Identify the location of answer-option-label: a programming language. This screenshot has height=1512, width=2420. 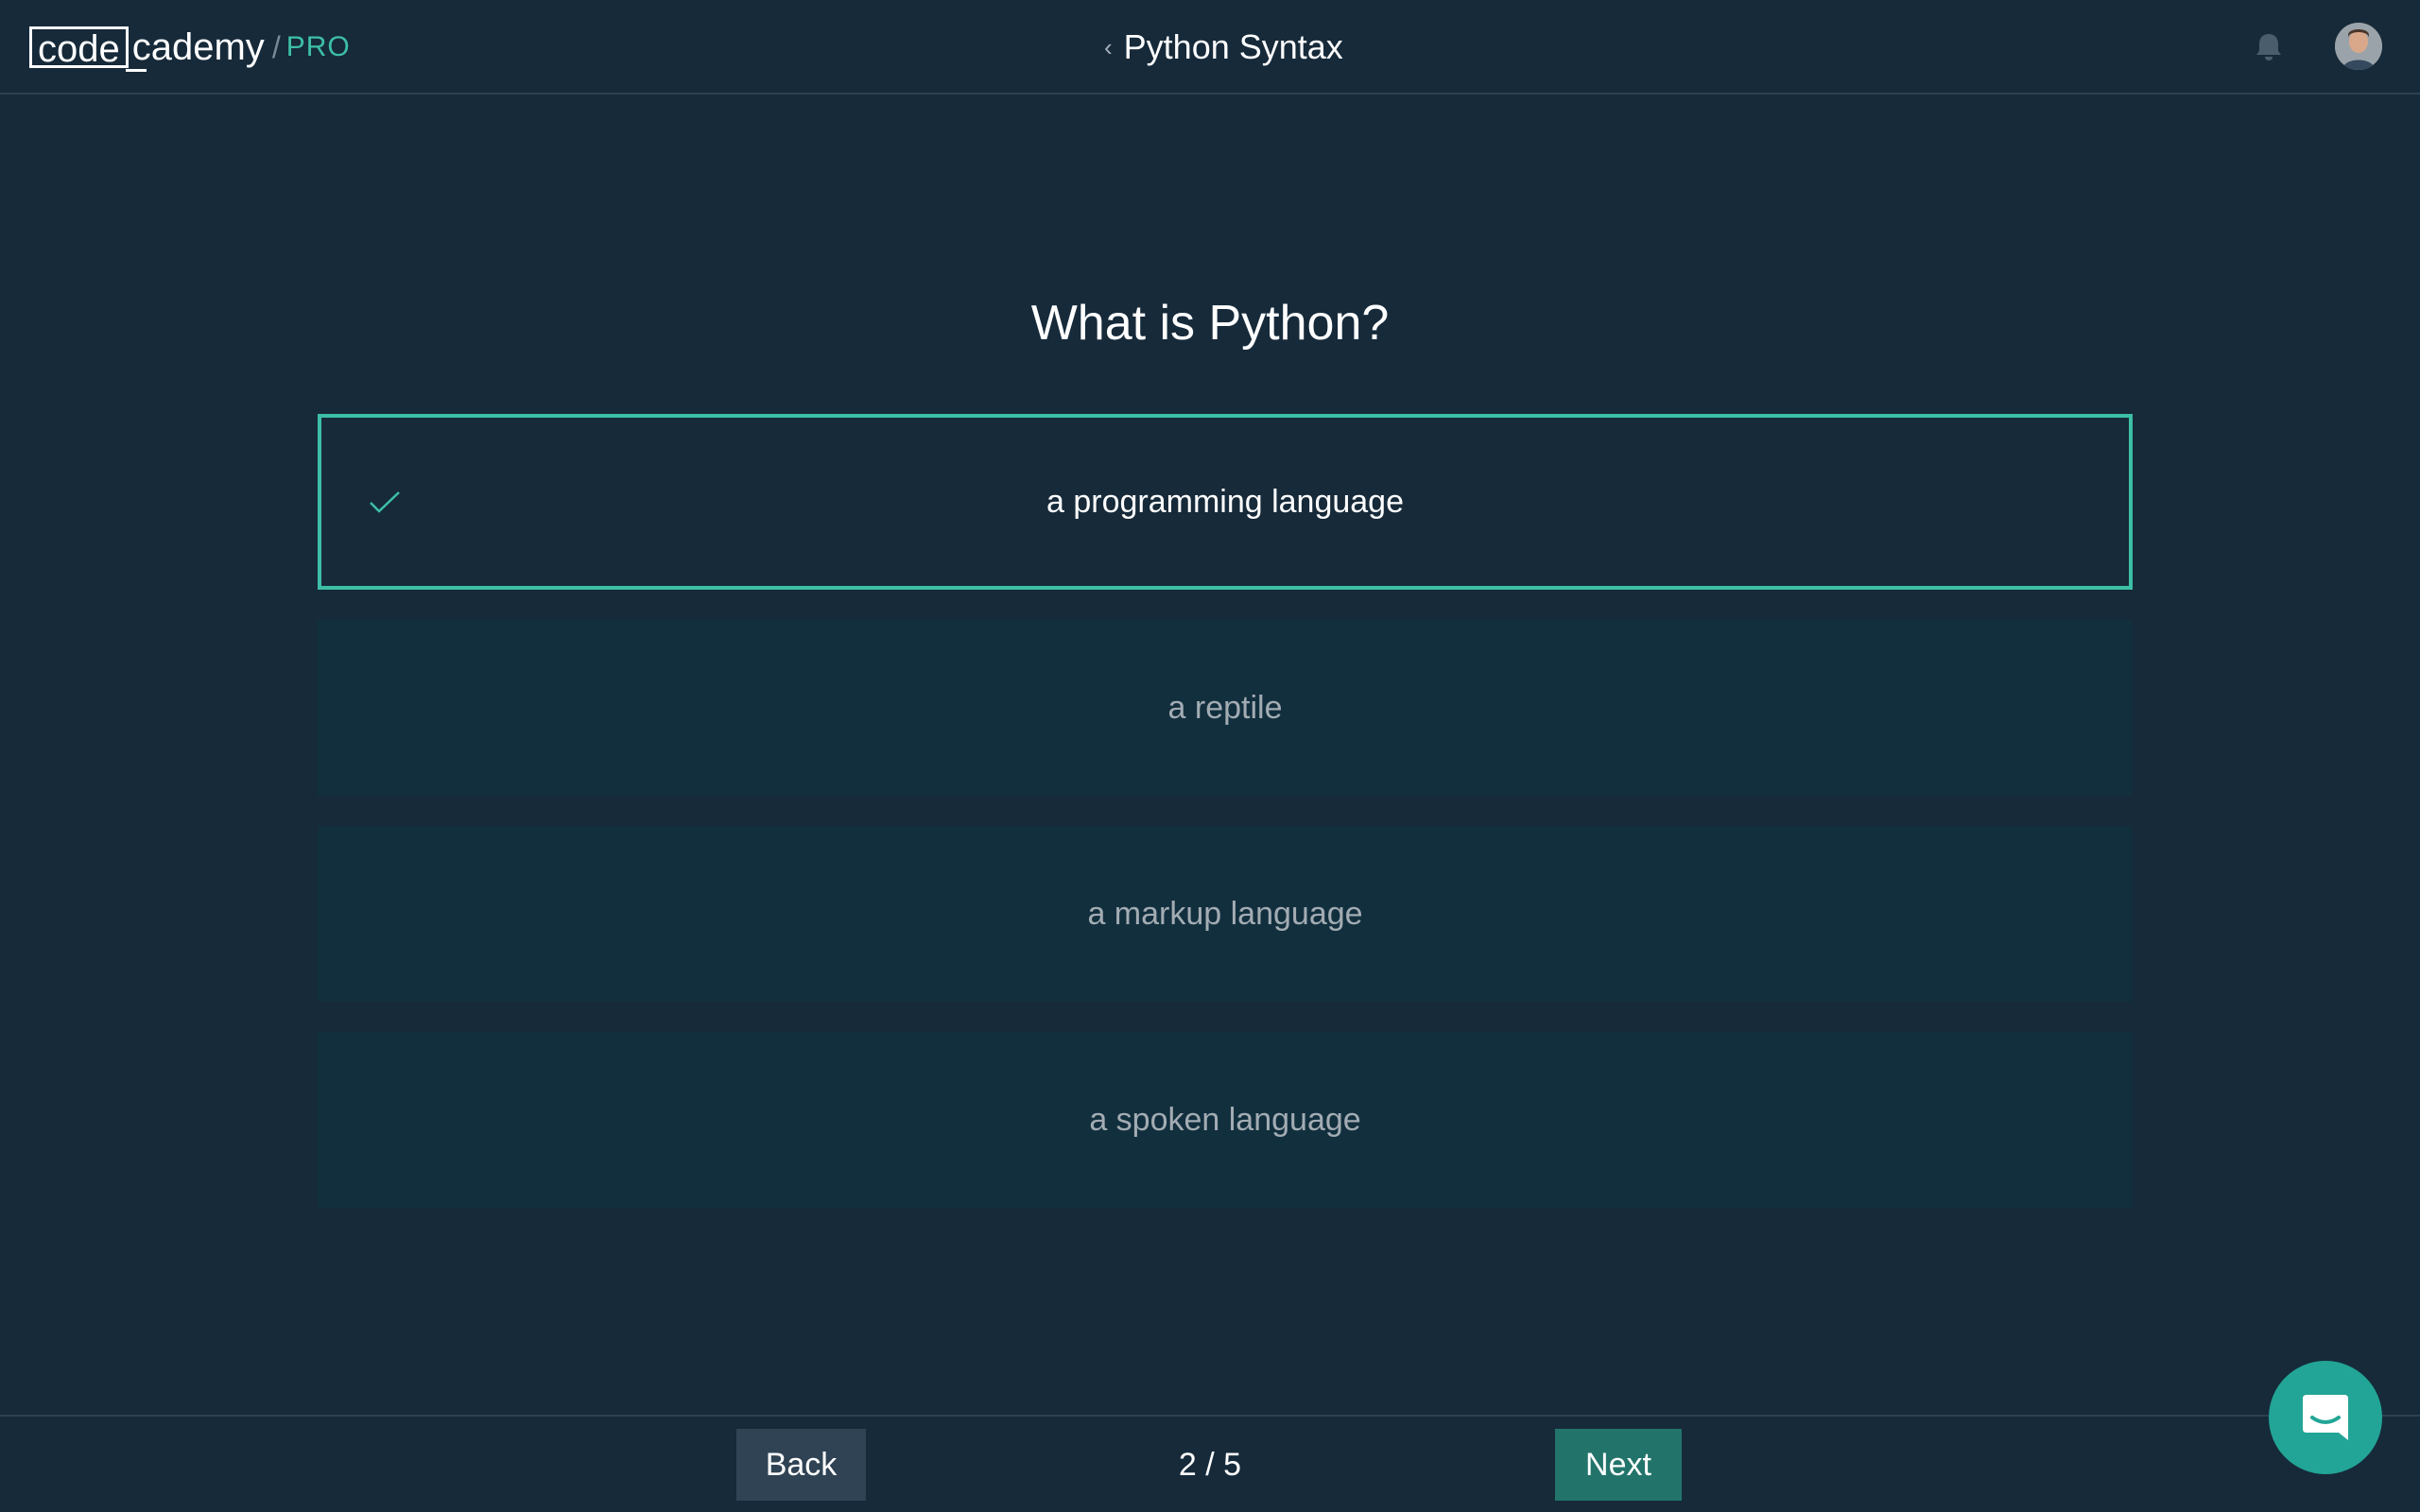
(1225, 501).